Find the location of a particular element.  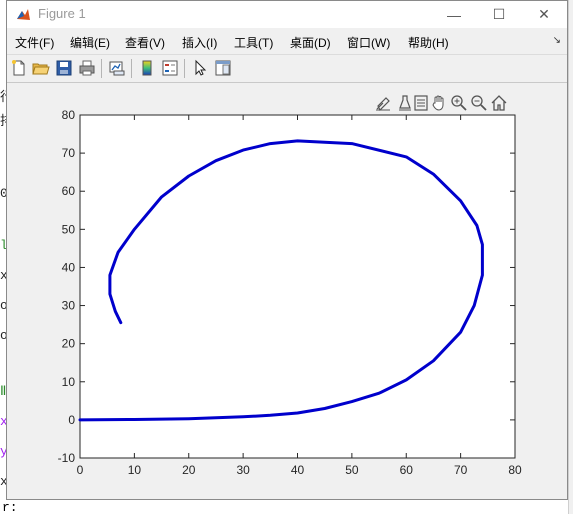

y-tick-label: 50 is located at coordinates (69, 229).